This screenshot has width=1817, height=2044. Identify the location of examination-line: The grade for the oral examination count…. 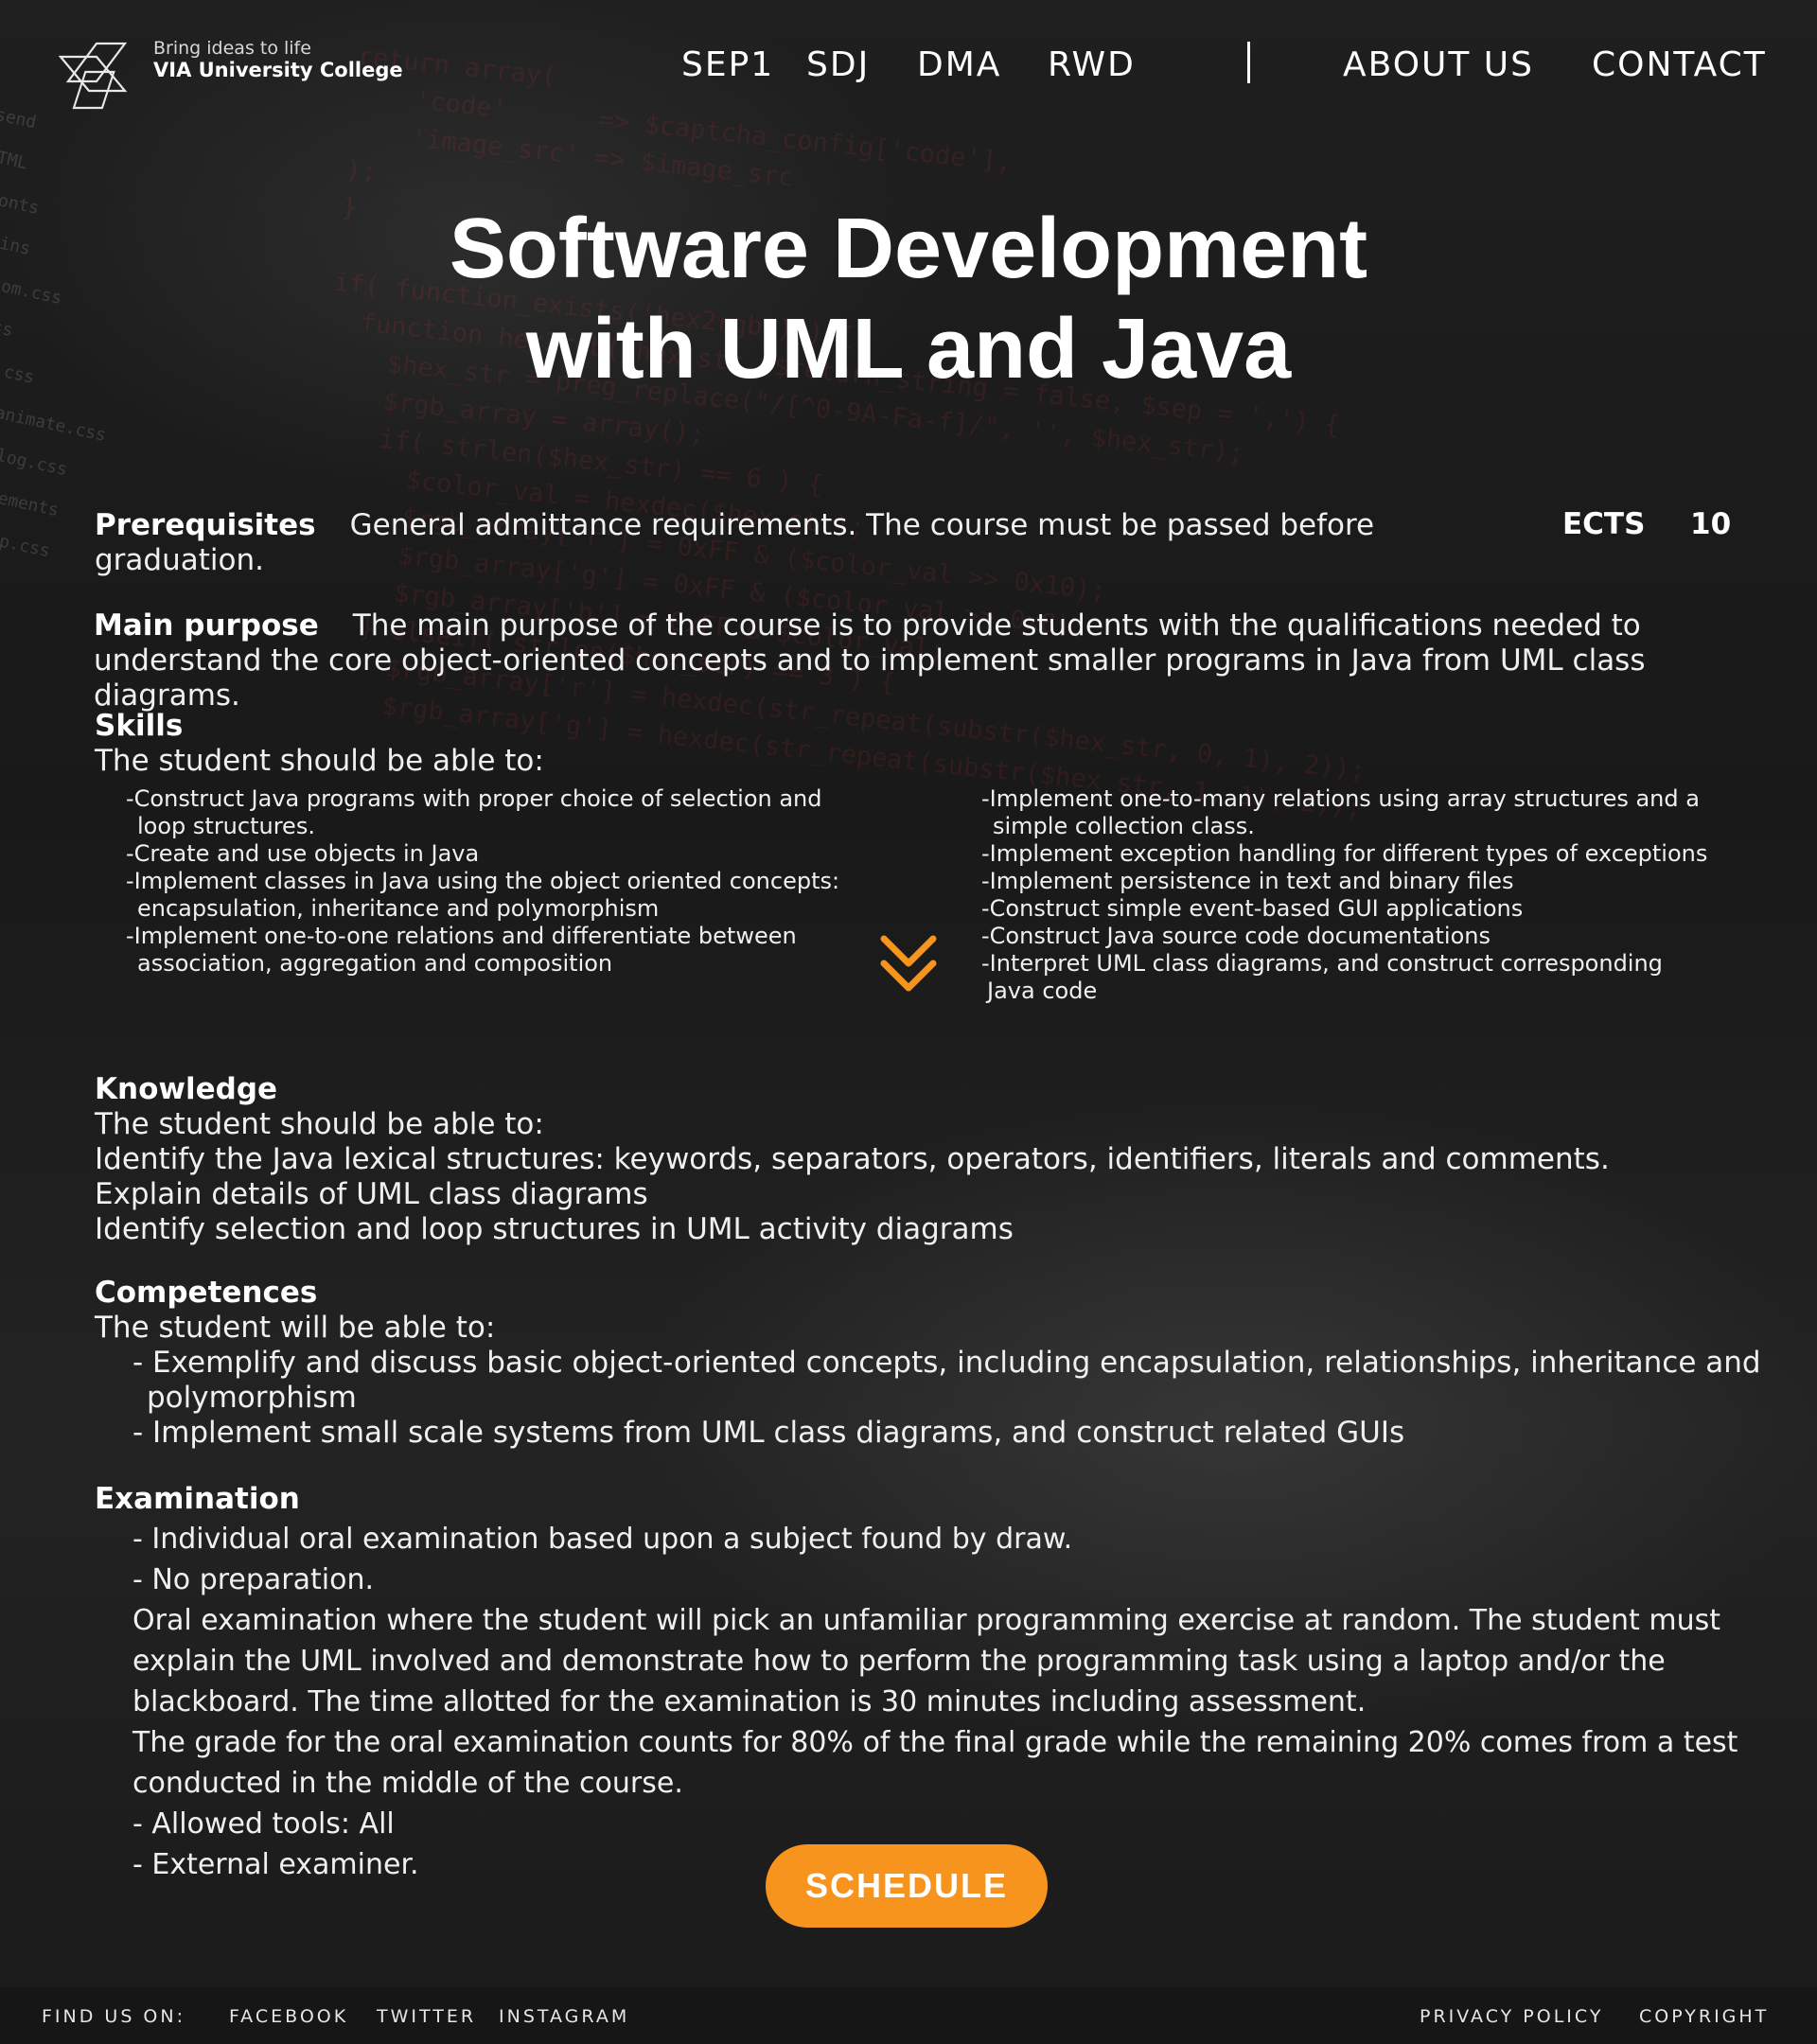
(935, 1742).